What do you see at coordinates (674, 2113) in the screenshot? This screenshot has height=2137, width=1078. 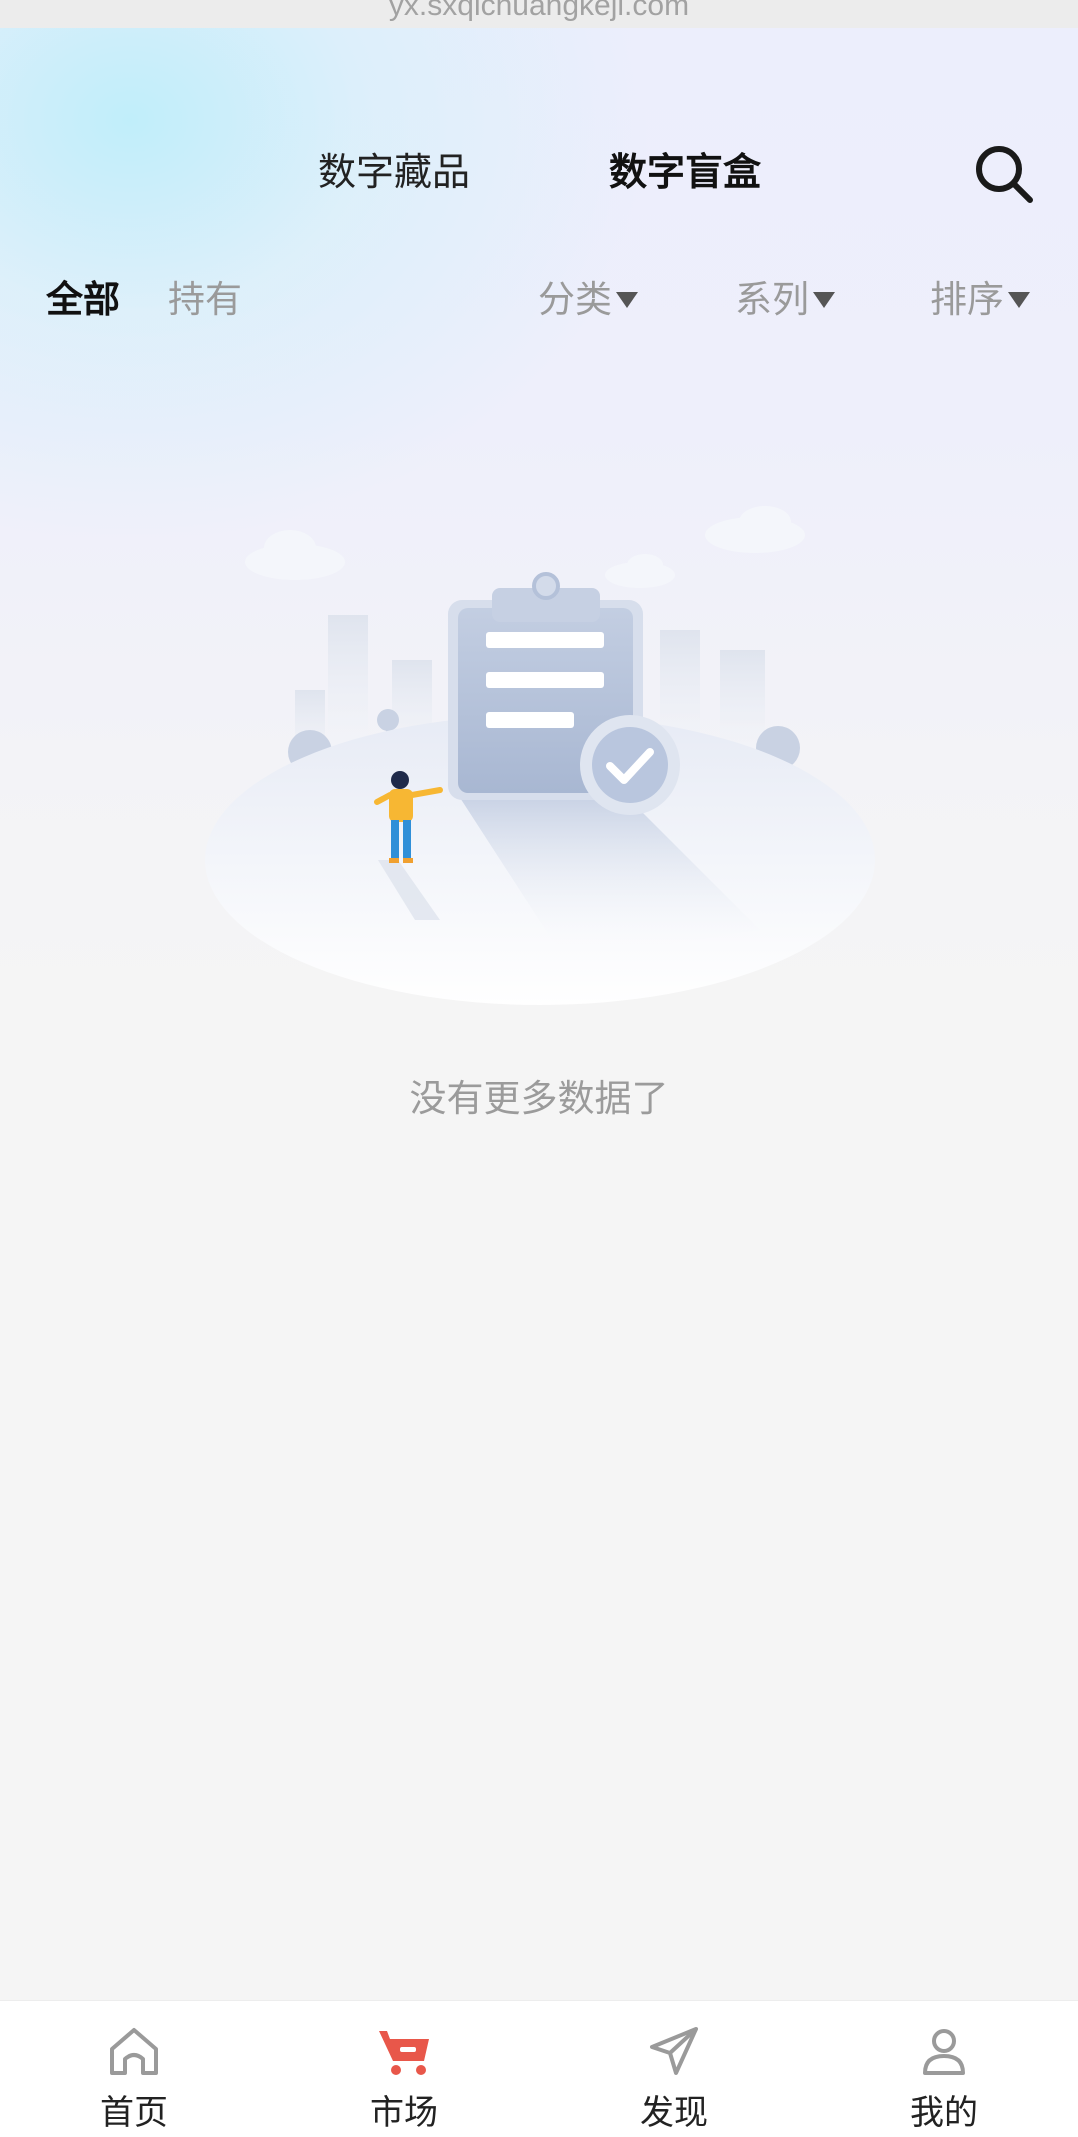 I see `nav-label-discover: 发现` at bounding box center [674, 2113].